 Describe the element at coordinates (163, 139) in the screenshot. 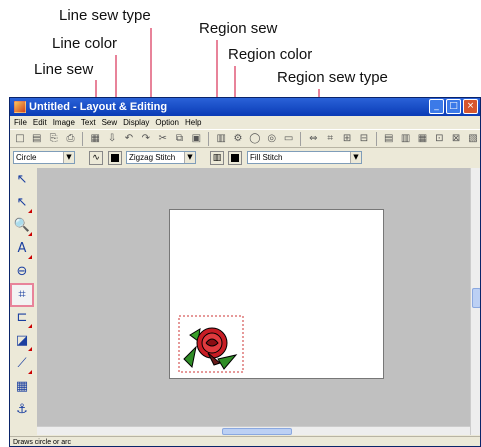

I see `cut-icon: ✂` at that location.